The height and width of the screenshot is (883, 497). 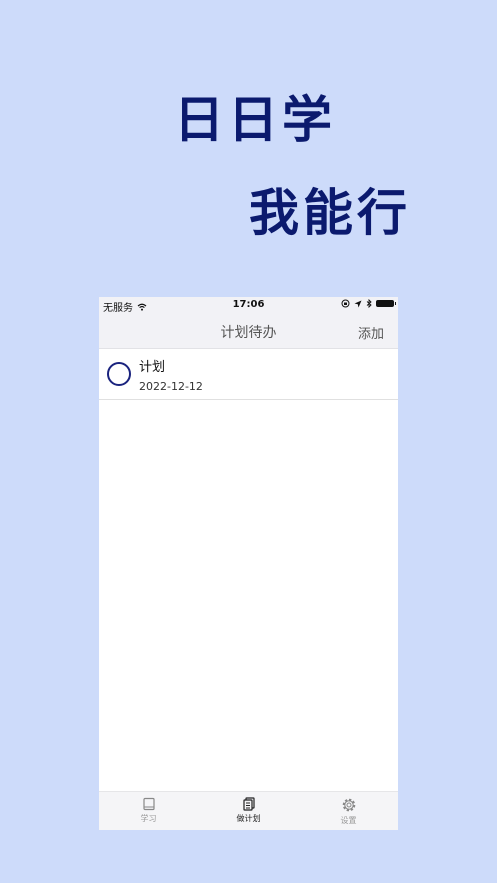 I want to click on orientation-lock-icon, so click(x=345, y=303).